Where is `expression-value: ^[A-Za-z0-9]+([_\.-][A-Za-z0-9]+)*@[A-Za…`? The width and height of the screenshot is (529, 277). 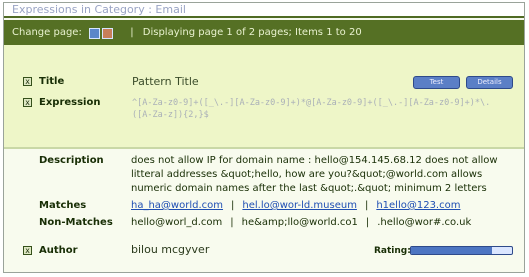
expression-value: ^[A-Za-z0-9]+([_\.-][A-Za-z0-9]+)*@[A-Za… is located at coordinates (311, 109).